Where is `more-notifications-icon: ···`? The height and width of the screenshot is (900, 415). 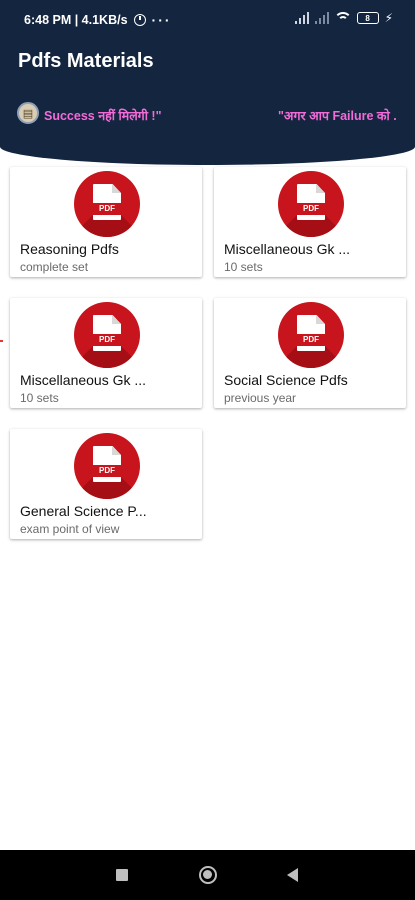 more-notifications-icon: ··· is located at coordinates (161, 20).